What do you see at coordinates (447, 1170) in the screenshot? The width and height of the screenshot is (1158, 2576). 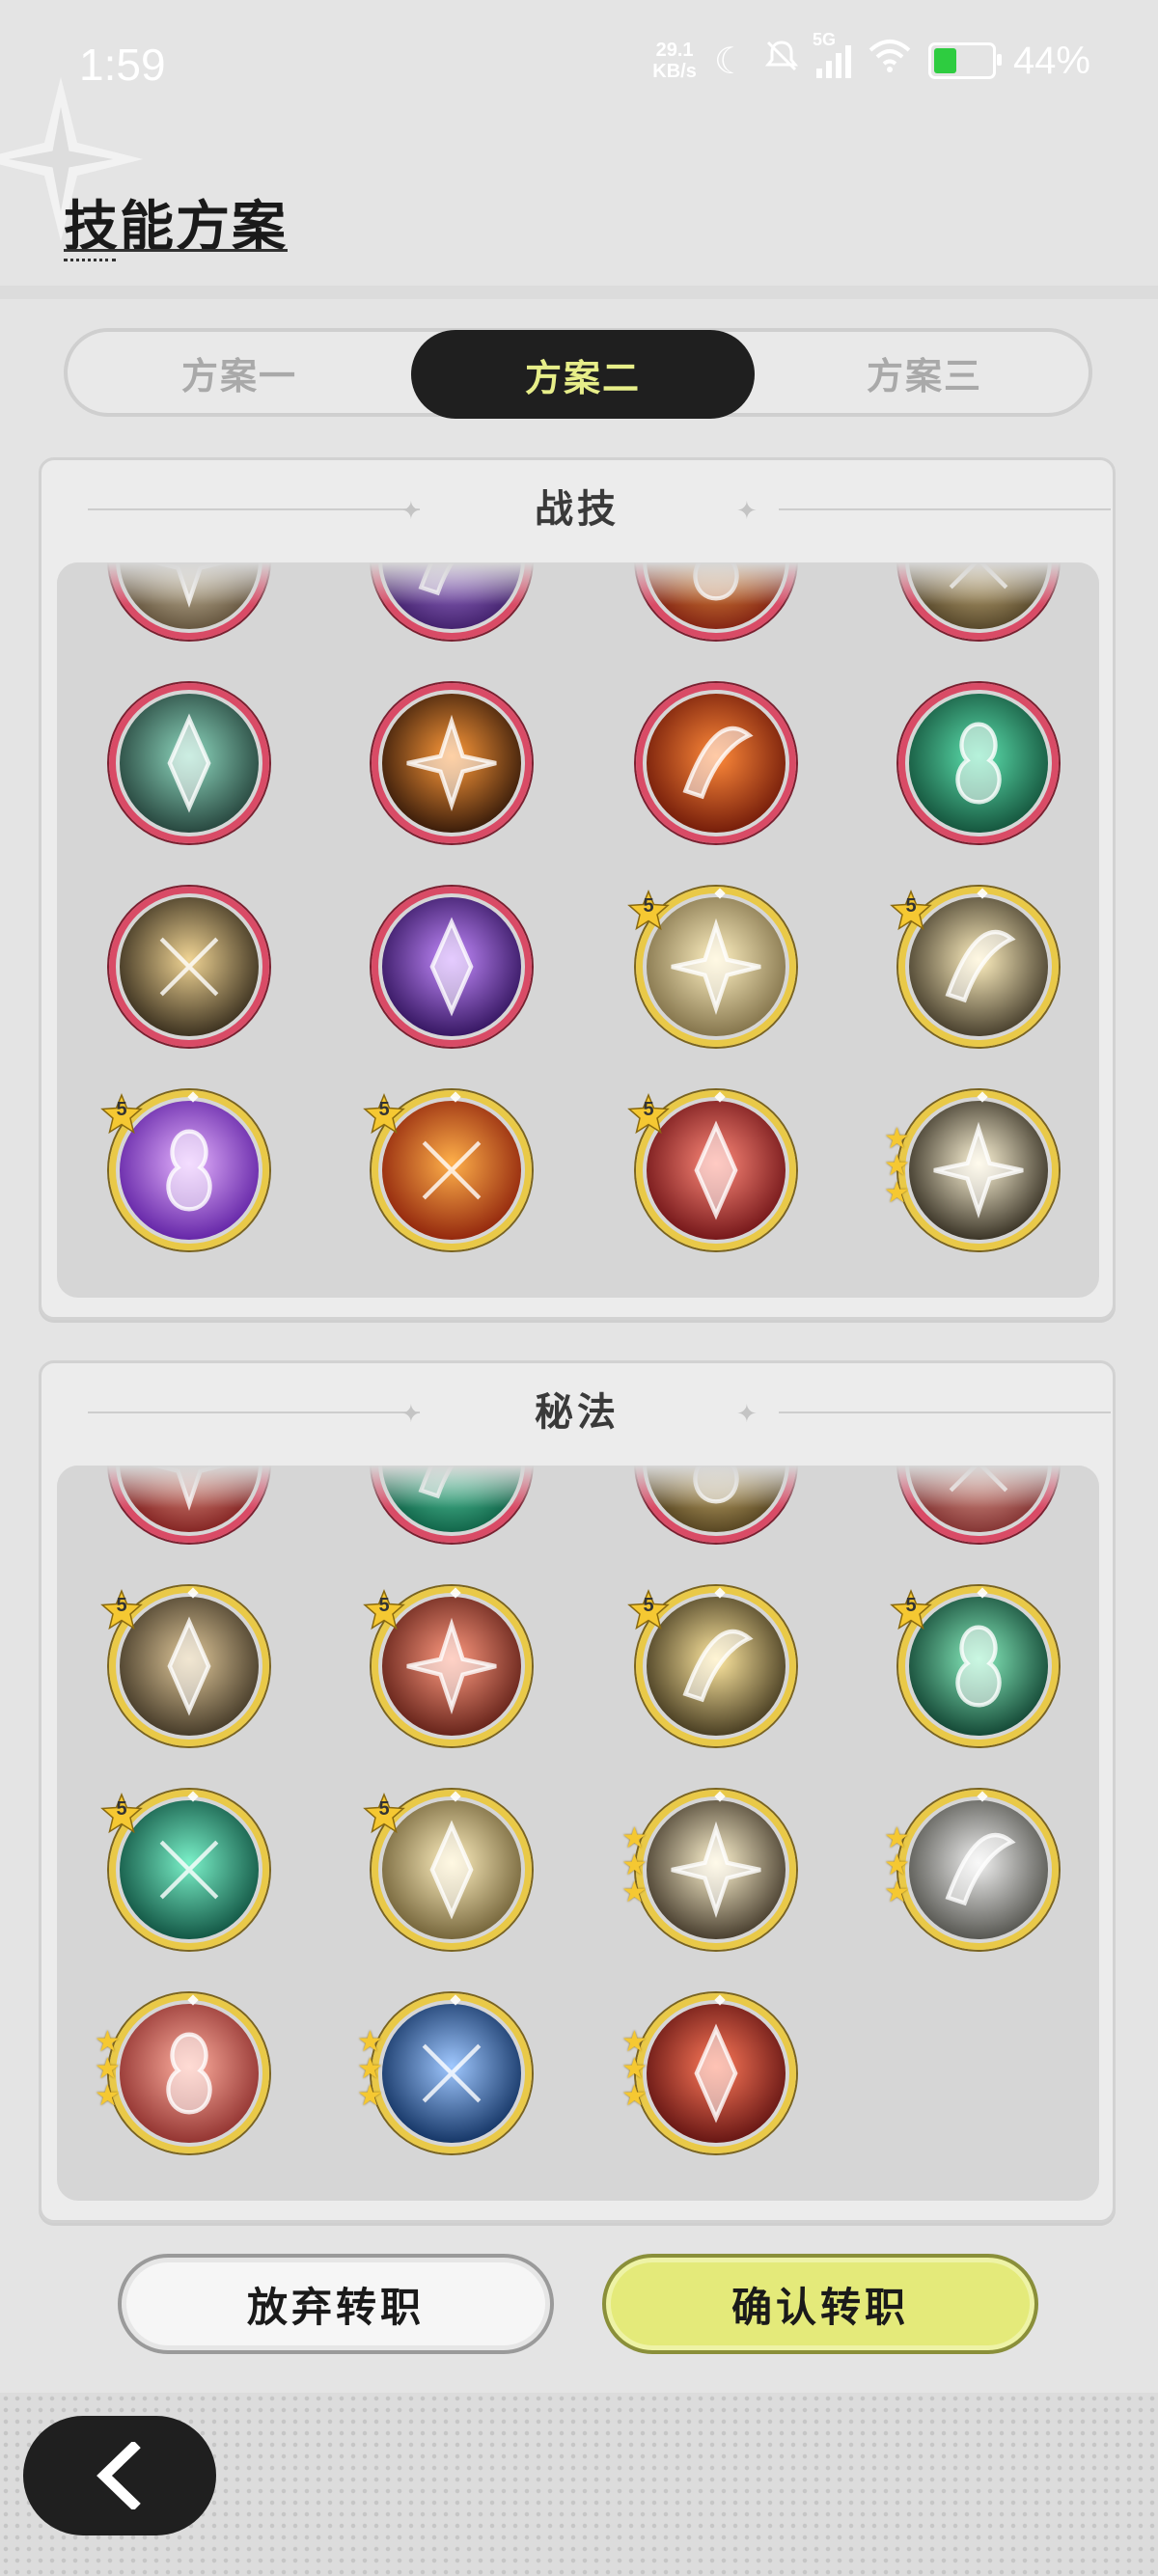 I see `fire-sigil-skill-icon: 5` at bounding box center [447, 1170].